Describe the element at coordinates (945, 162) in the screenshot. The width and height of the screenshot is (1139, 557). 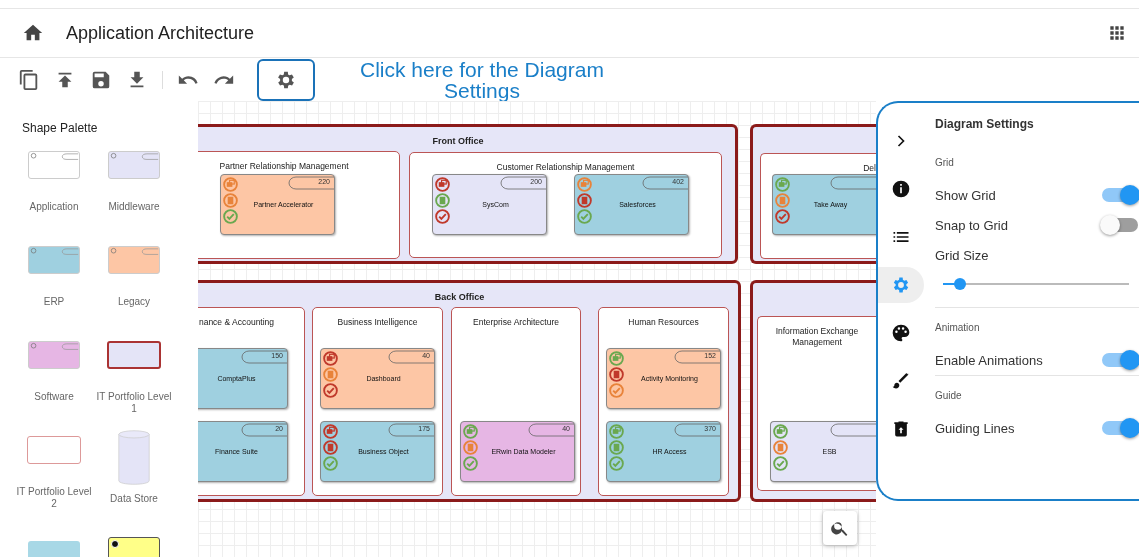
I see `section-heading: Grid` at that location.